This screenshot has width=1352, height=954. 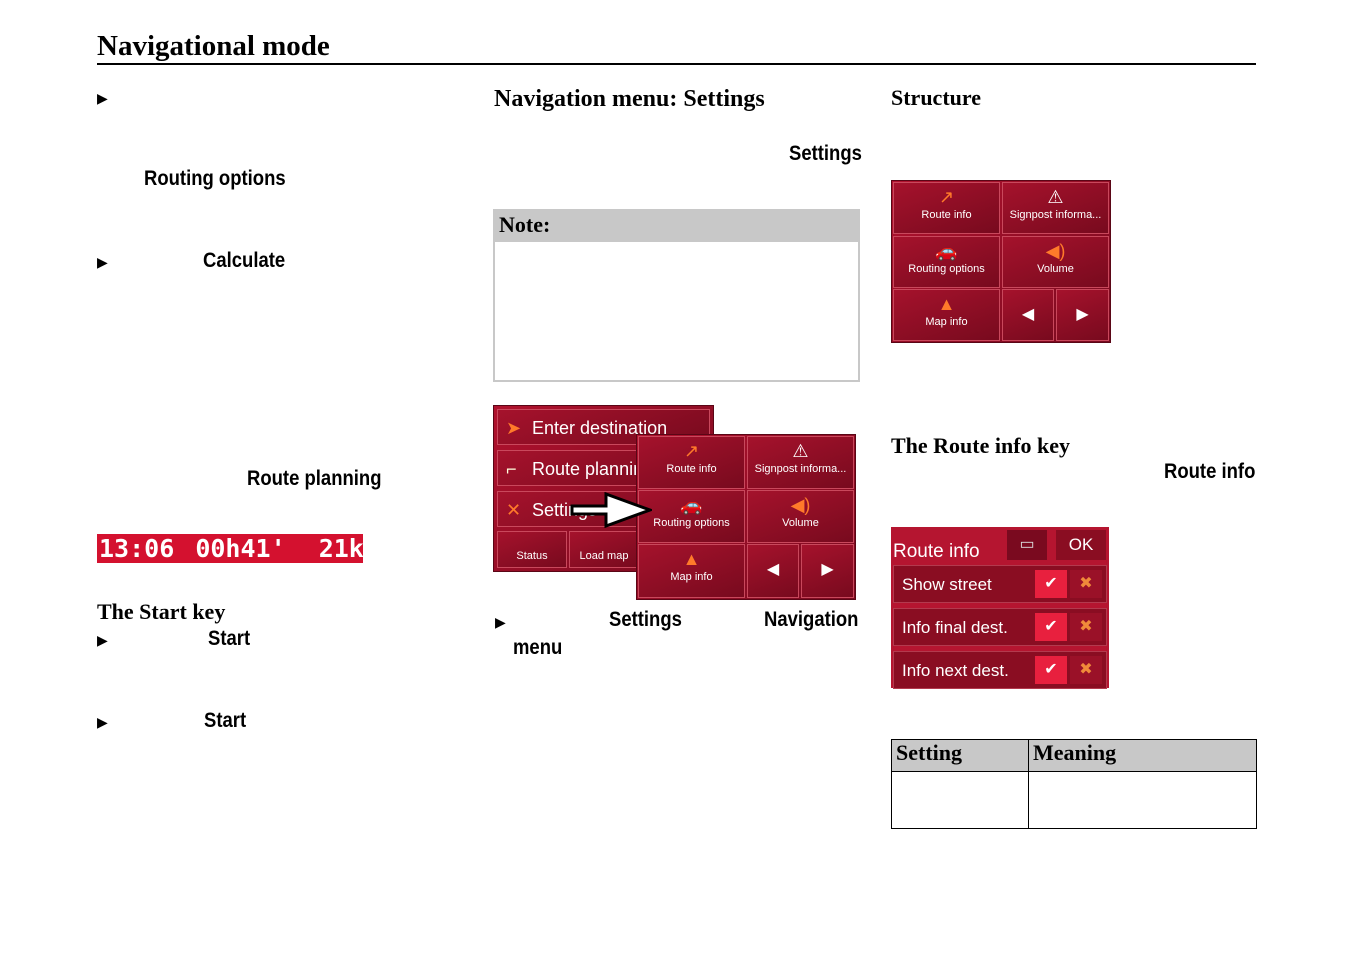 What do you see at coordinates (1000, 670) in the screenshot?
I see `row-info-next-dest: Info next dest. ✔ ✖` at bounding box center [1000, 670].